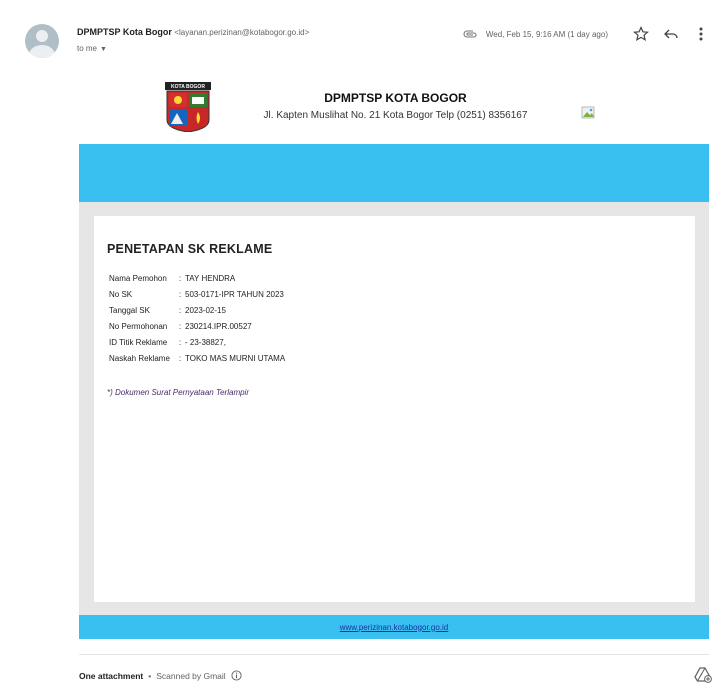 This screenshot has height=693, width=724. Describe the element at coordinates (394, 173) in the screenshot. I see `top-banner` at that location.